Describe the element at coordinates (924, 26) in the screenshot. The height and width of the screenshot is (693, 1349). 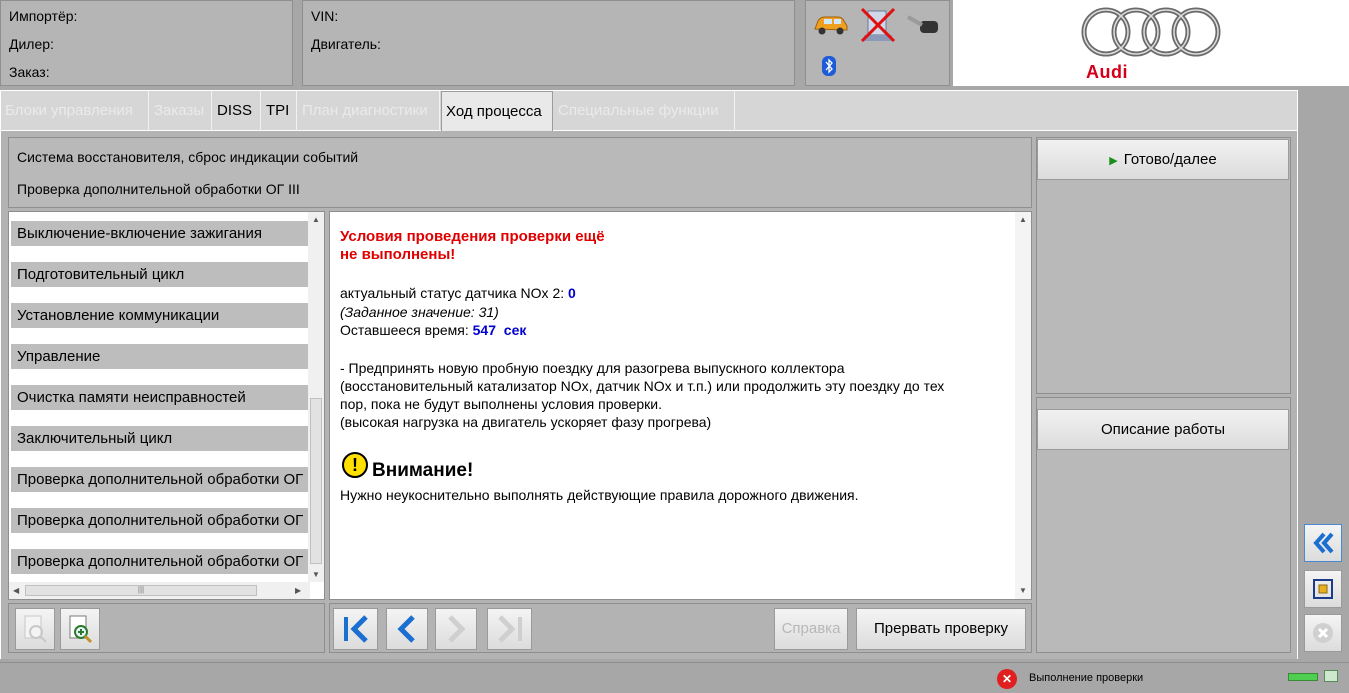
I see `key-icon` at that location.